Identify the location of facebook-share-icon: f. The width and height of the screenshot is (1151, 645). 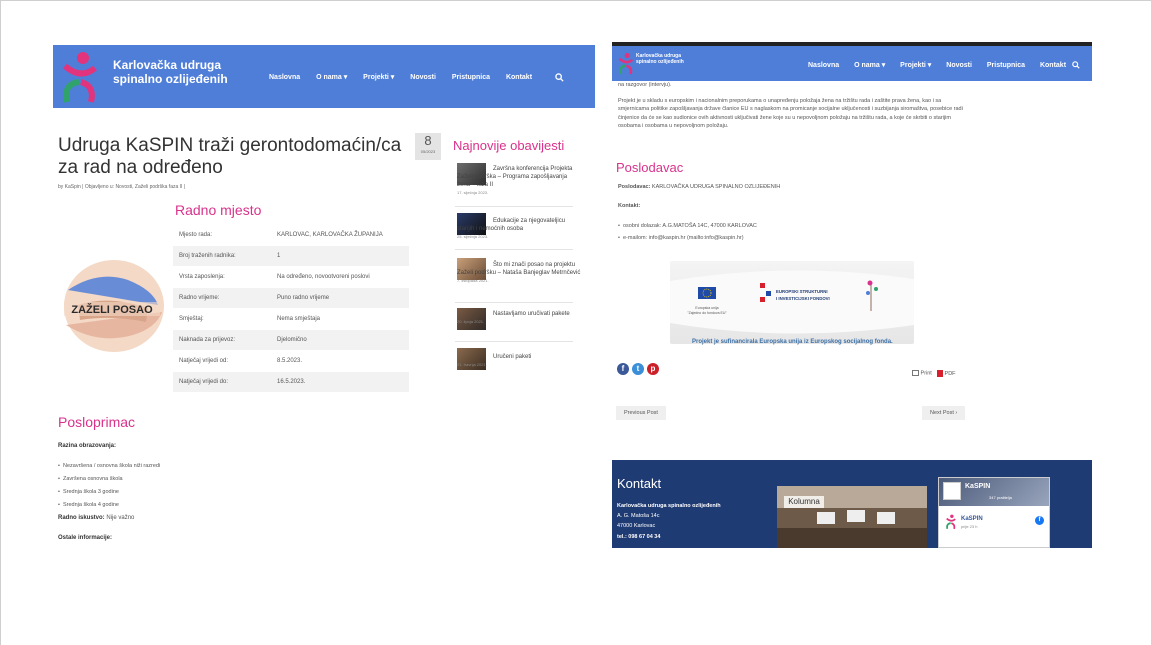
(623, 369).